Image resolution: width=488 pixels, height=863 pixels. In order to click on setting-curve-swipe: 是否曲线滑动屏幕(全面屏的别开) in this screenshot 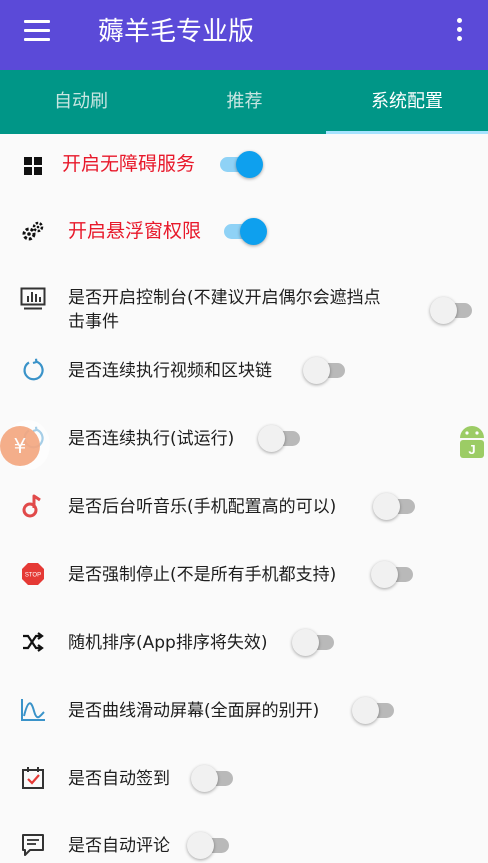, I will do `click(244, 711)`.